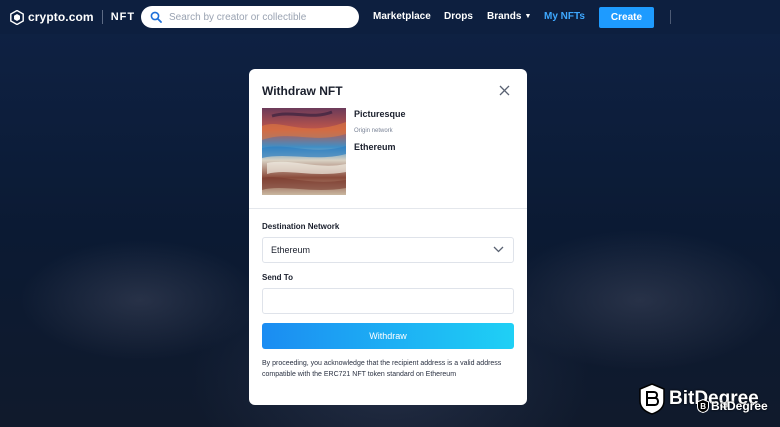  What do you see at coordinates (388, 250) in the screenshot?
I see `destination-network-select: Ethereum` at bounding box center [388, 250].